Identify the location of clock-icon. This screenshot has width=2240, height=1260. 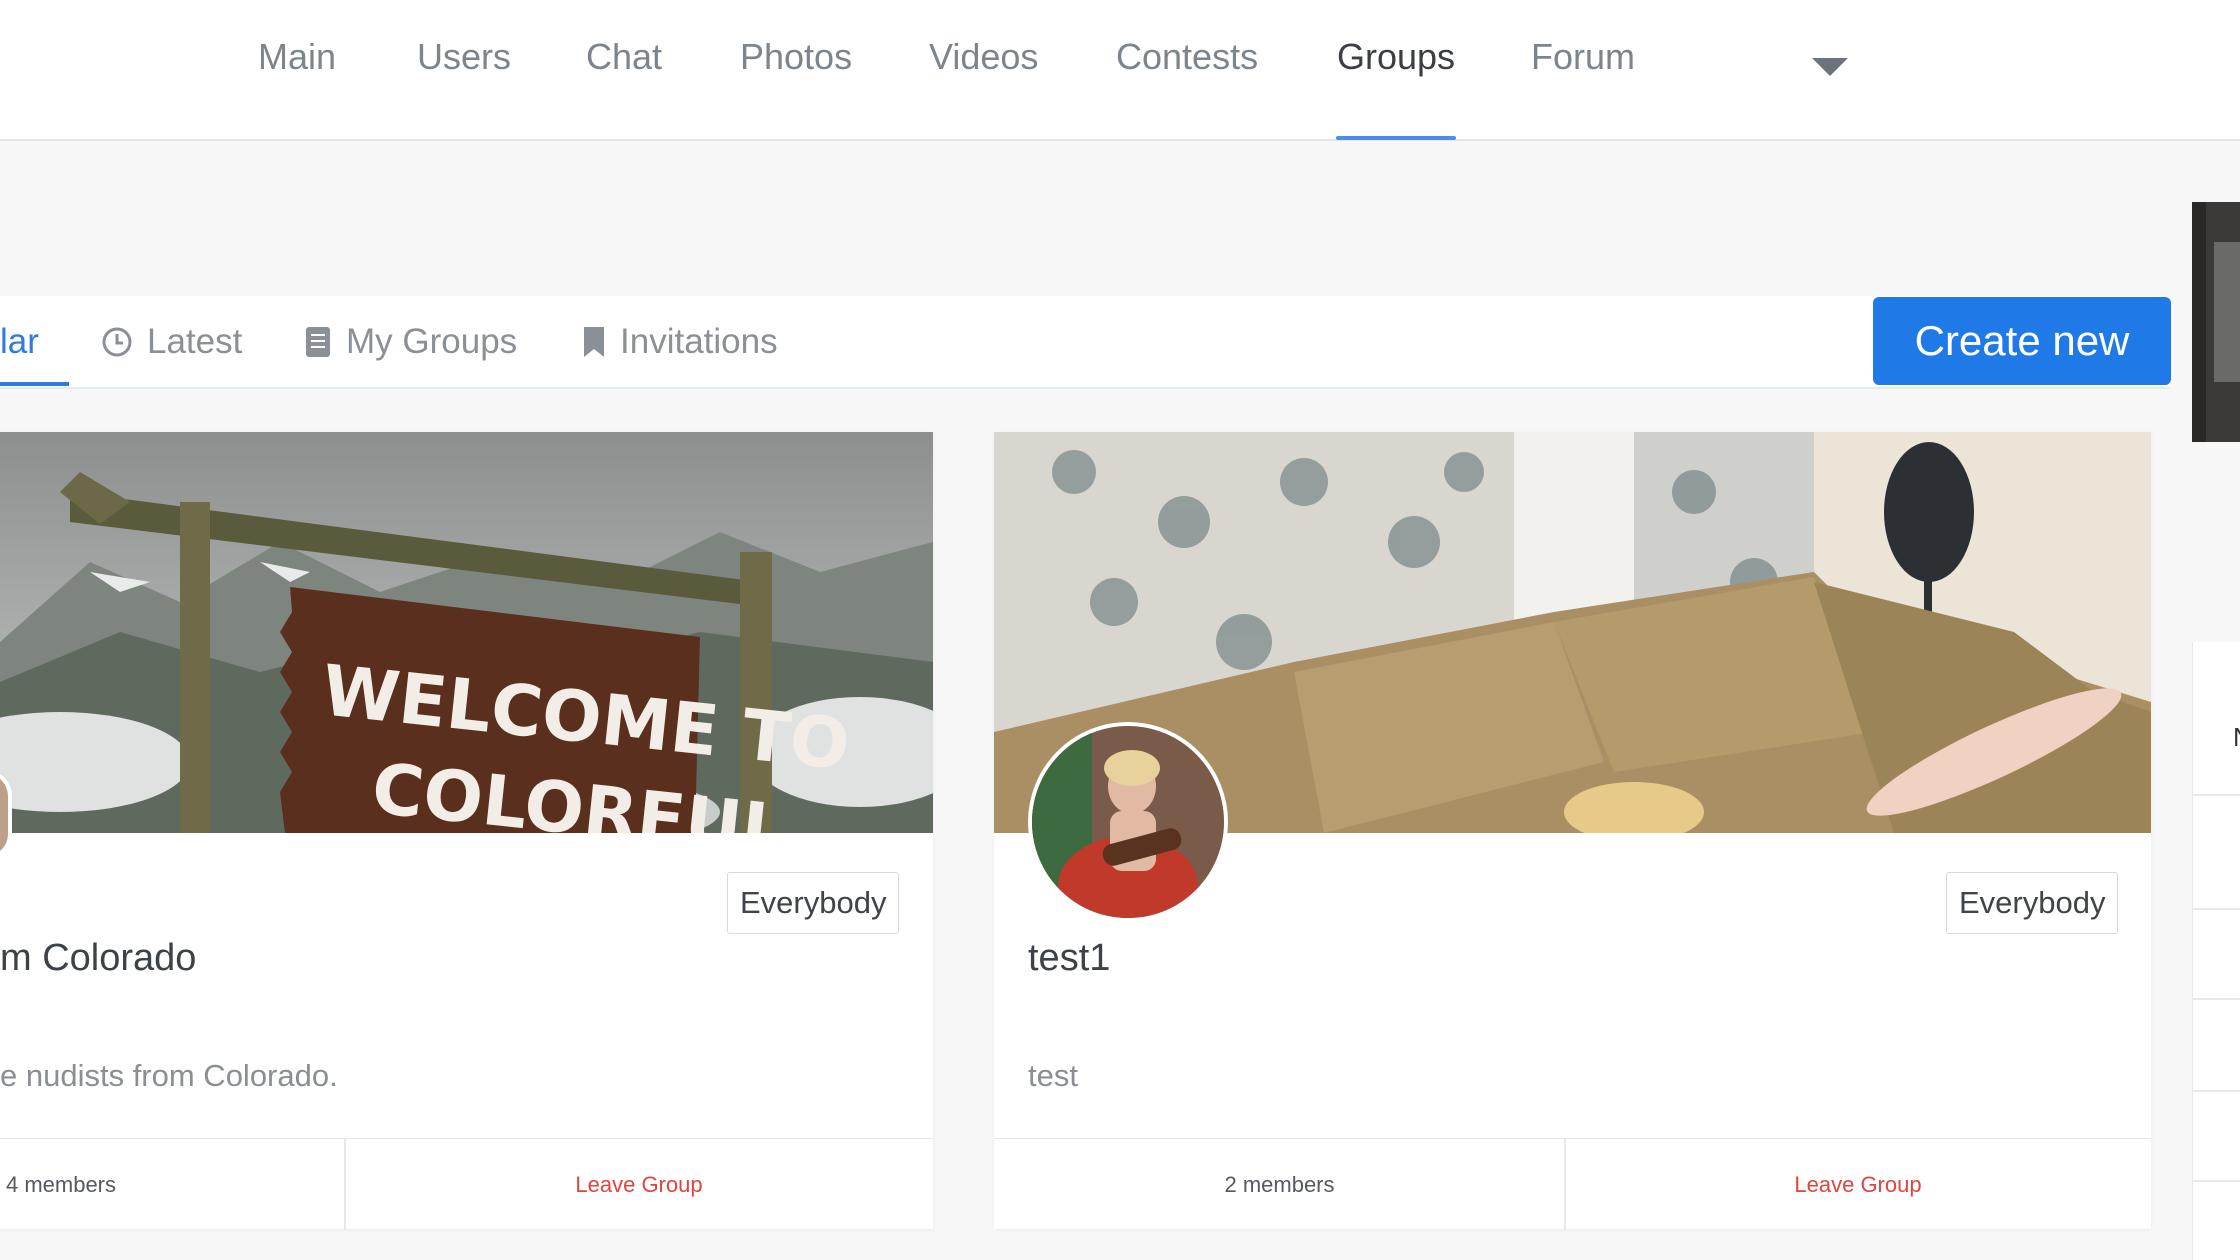
(117, 342).